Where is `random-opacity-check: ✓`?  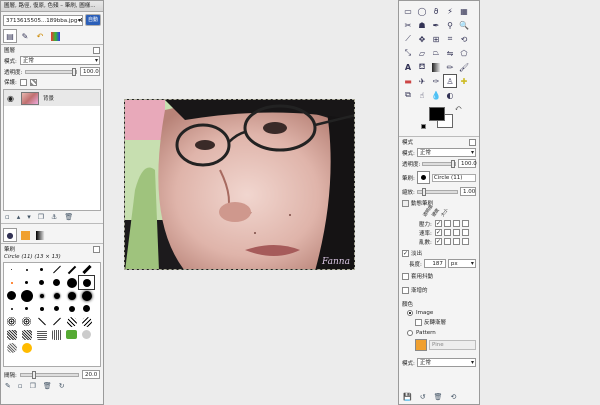 random-opacity-check: ✓ is located at coordinates (438, 241).